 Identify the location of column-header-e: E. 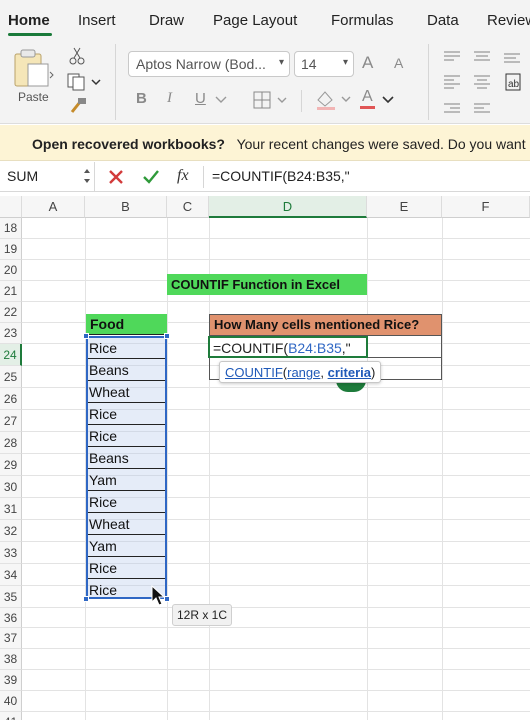
(404, 207).